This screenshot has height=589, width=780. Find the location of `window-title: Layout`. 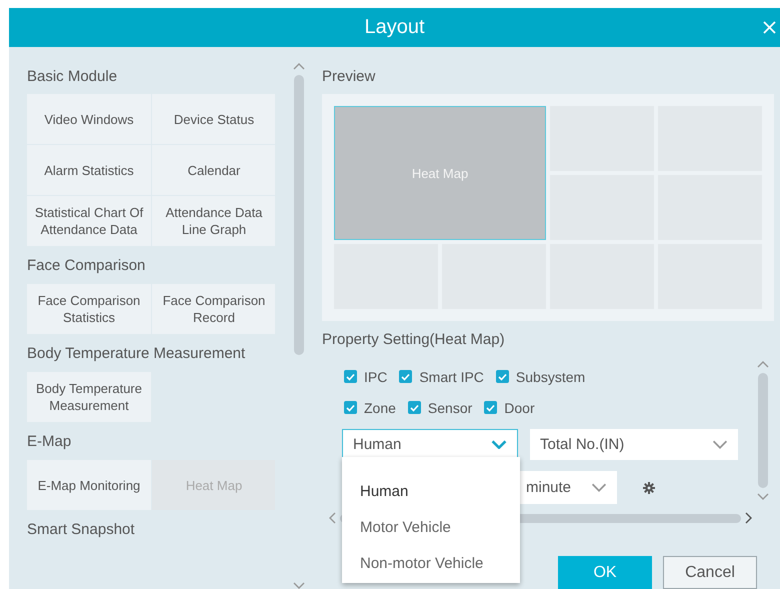

window-title: Layout is located at coordinates (394, 27).